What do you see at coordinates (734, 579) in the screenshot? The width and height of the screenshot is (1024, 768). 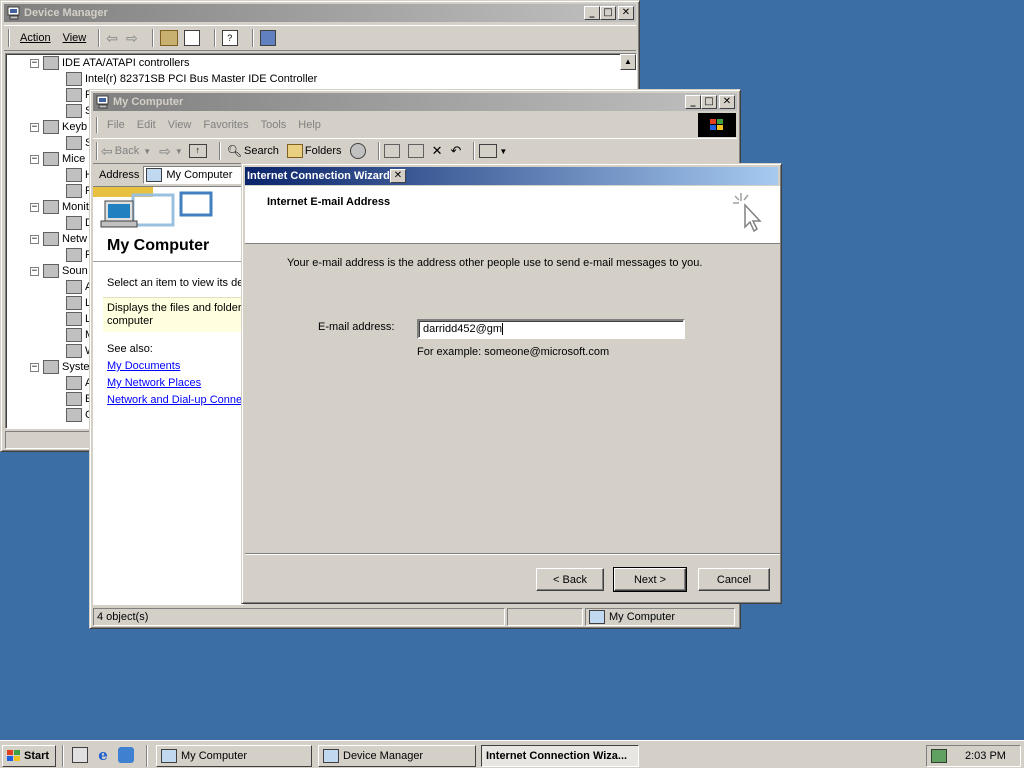 I see `cancel-button: Cancel` at bounding box center [734, 579].